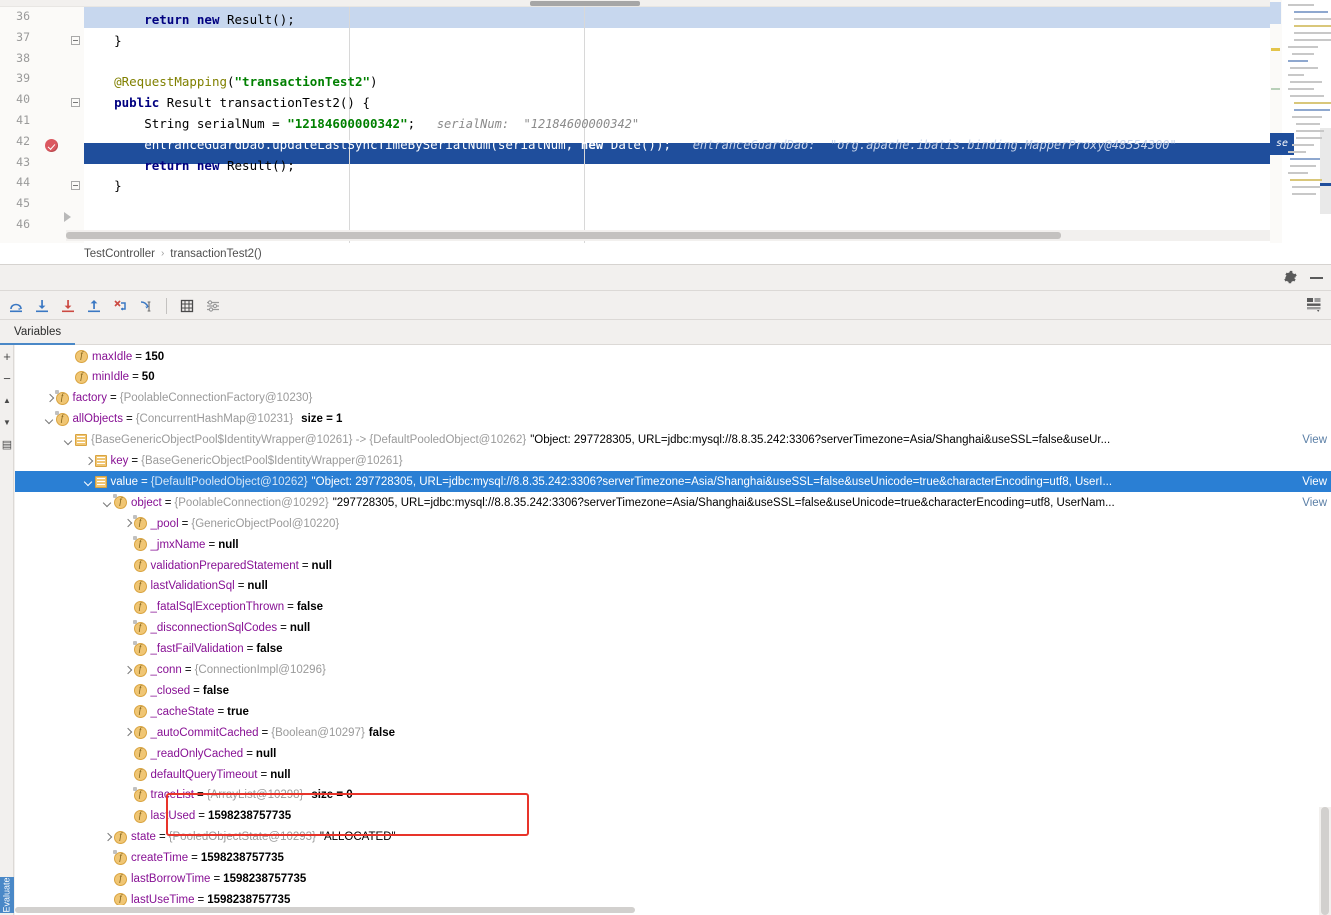 The height and width of the screenshot is (915, 1331). What do you see at coordinates (673, 377) in the screenshot?
I see `variable-row-minIdle: minIdle=50` at bounding box center [673, 377].